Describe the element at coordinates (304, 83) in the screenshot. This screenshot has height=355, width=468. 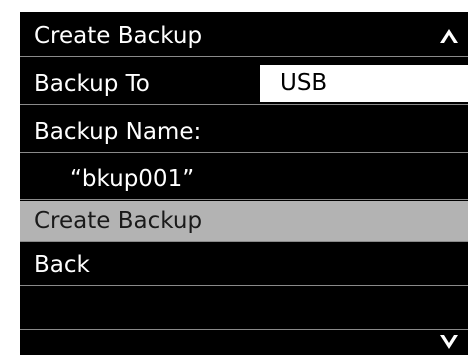
I see `backup-to-value: USB` at that location.